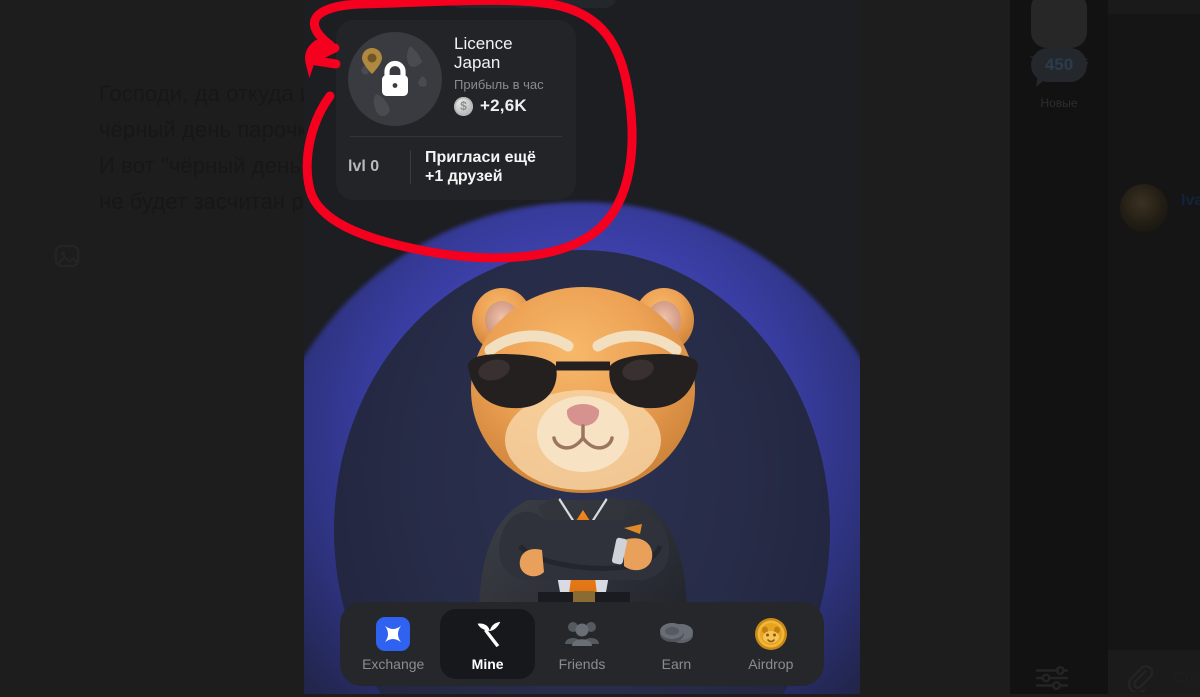  I want to click on licence-card-bottom: lvl 0 Пригласи ещё +1 друзей, so click(456, 168).